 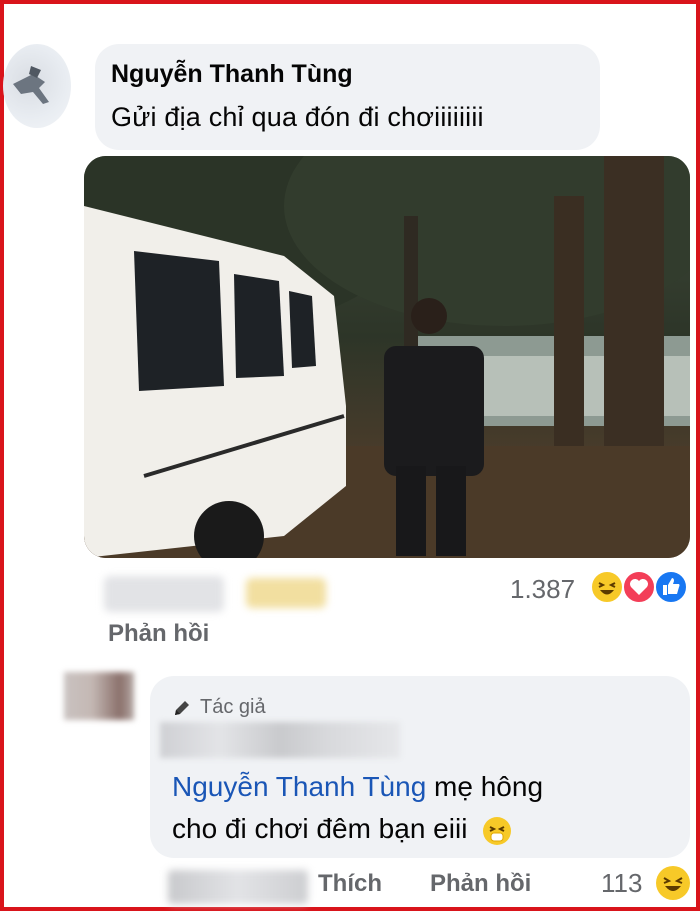 What do you see at coordinates (286, 593) in the screenshot?
I see `blurred-like-link` at bounding box center [286, 593].